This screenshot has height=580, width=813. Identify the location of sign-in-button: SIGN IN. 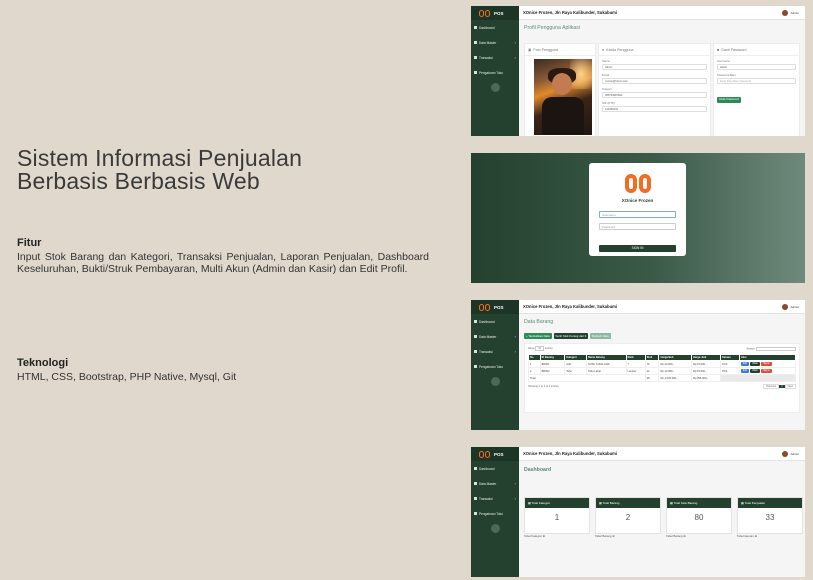
(637, 248).